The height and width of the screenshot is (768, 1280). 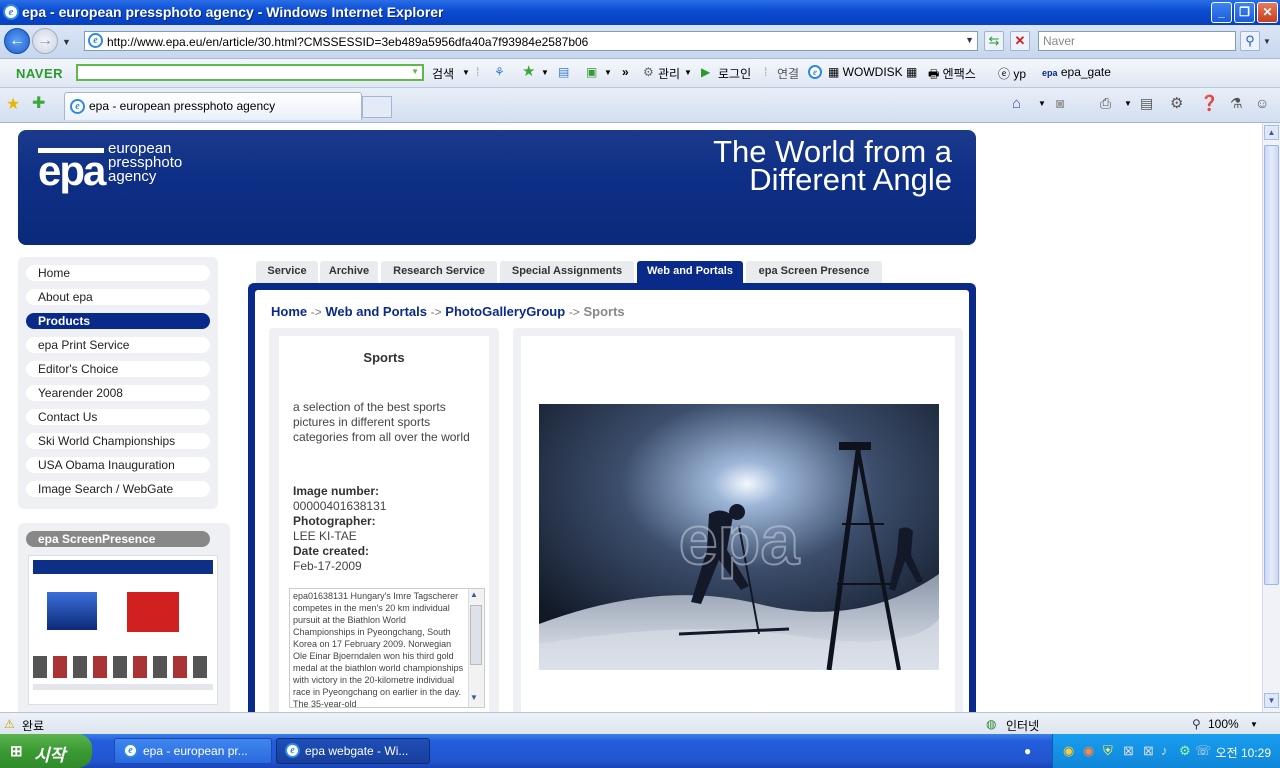 I want to click on nav-item-yearender: Yearender 2008, so click(x=118, y=393).